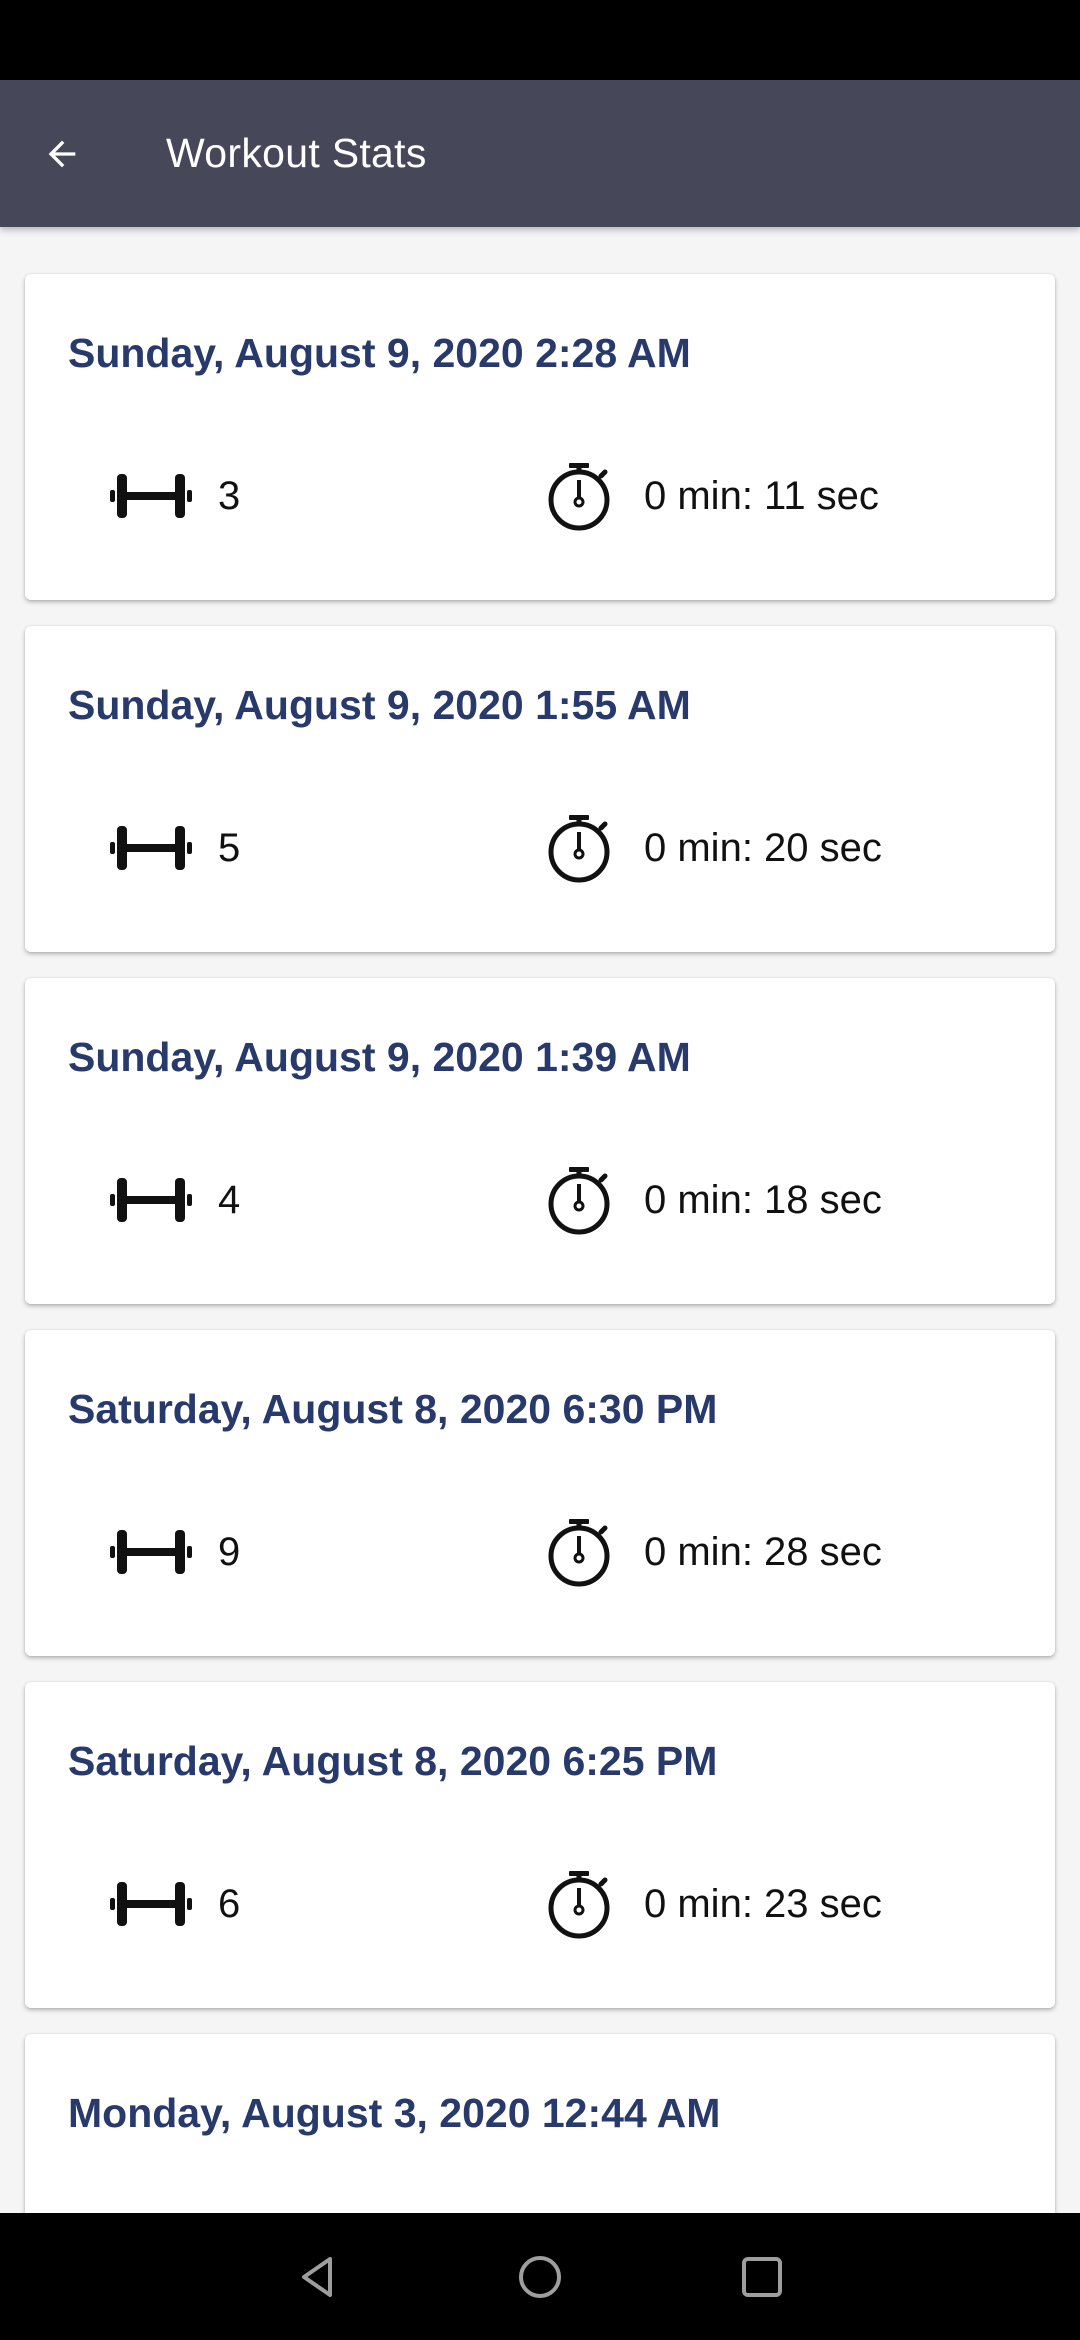  What do you see at coordinates (763, 1199) in the screenshot?
I see `duration-value: 0 min: 18 sec` at bounding box center [763, 1199].